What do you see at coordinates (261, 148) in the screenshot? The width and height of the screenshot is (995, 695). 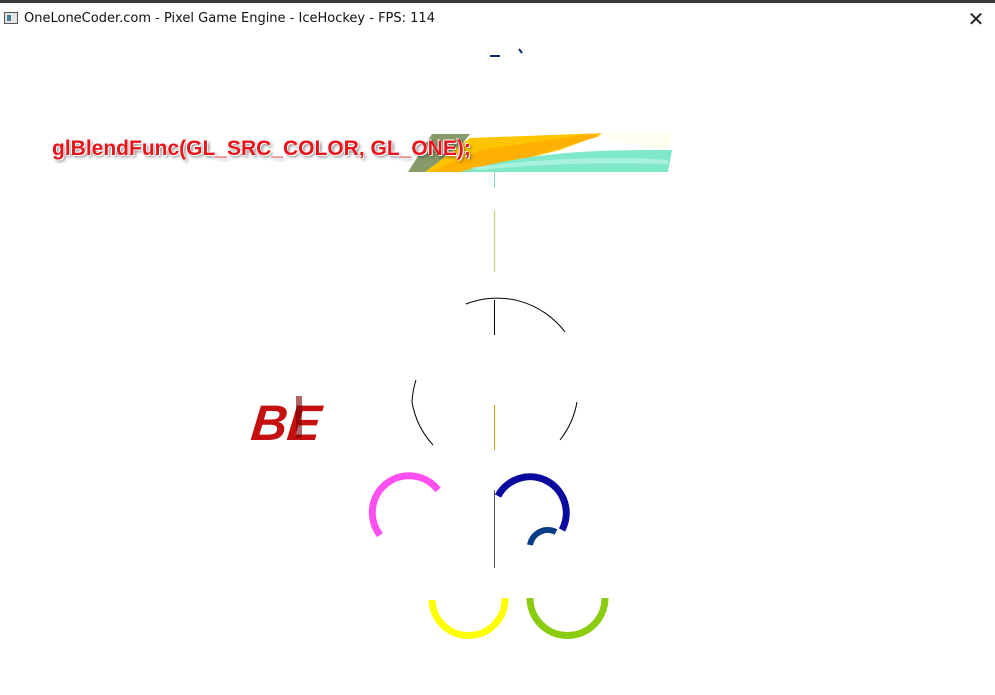 I see `blend-func-label: glBlendFunc(GL_SRC_COLOR, GL_ONE);` at bounding box center [261, 148].